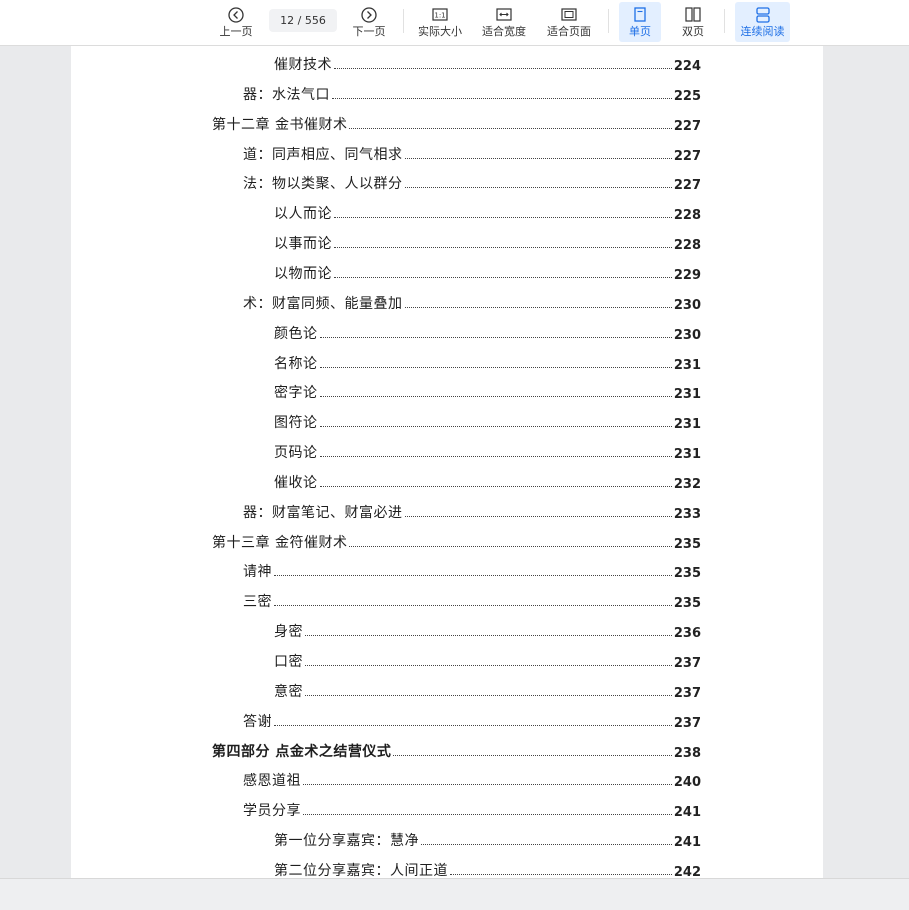 The height and width of the screenshot is (910, 909). What do you see at coordinates (472, 720) in the screenshot?
I see `toc-entry: 答谢 237` at bounding box center [472, 720].